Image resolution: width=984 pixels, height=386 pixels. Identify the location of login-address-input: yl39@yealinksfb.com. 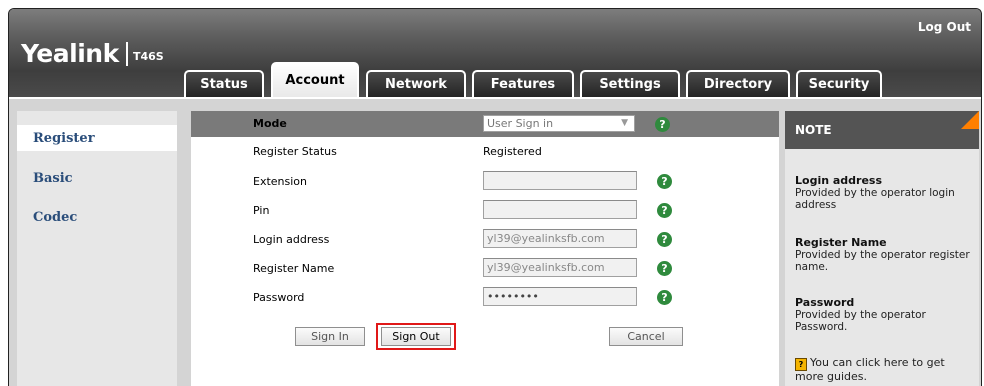
(560, 238).